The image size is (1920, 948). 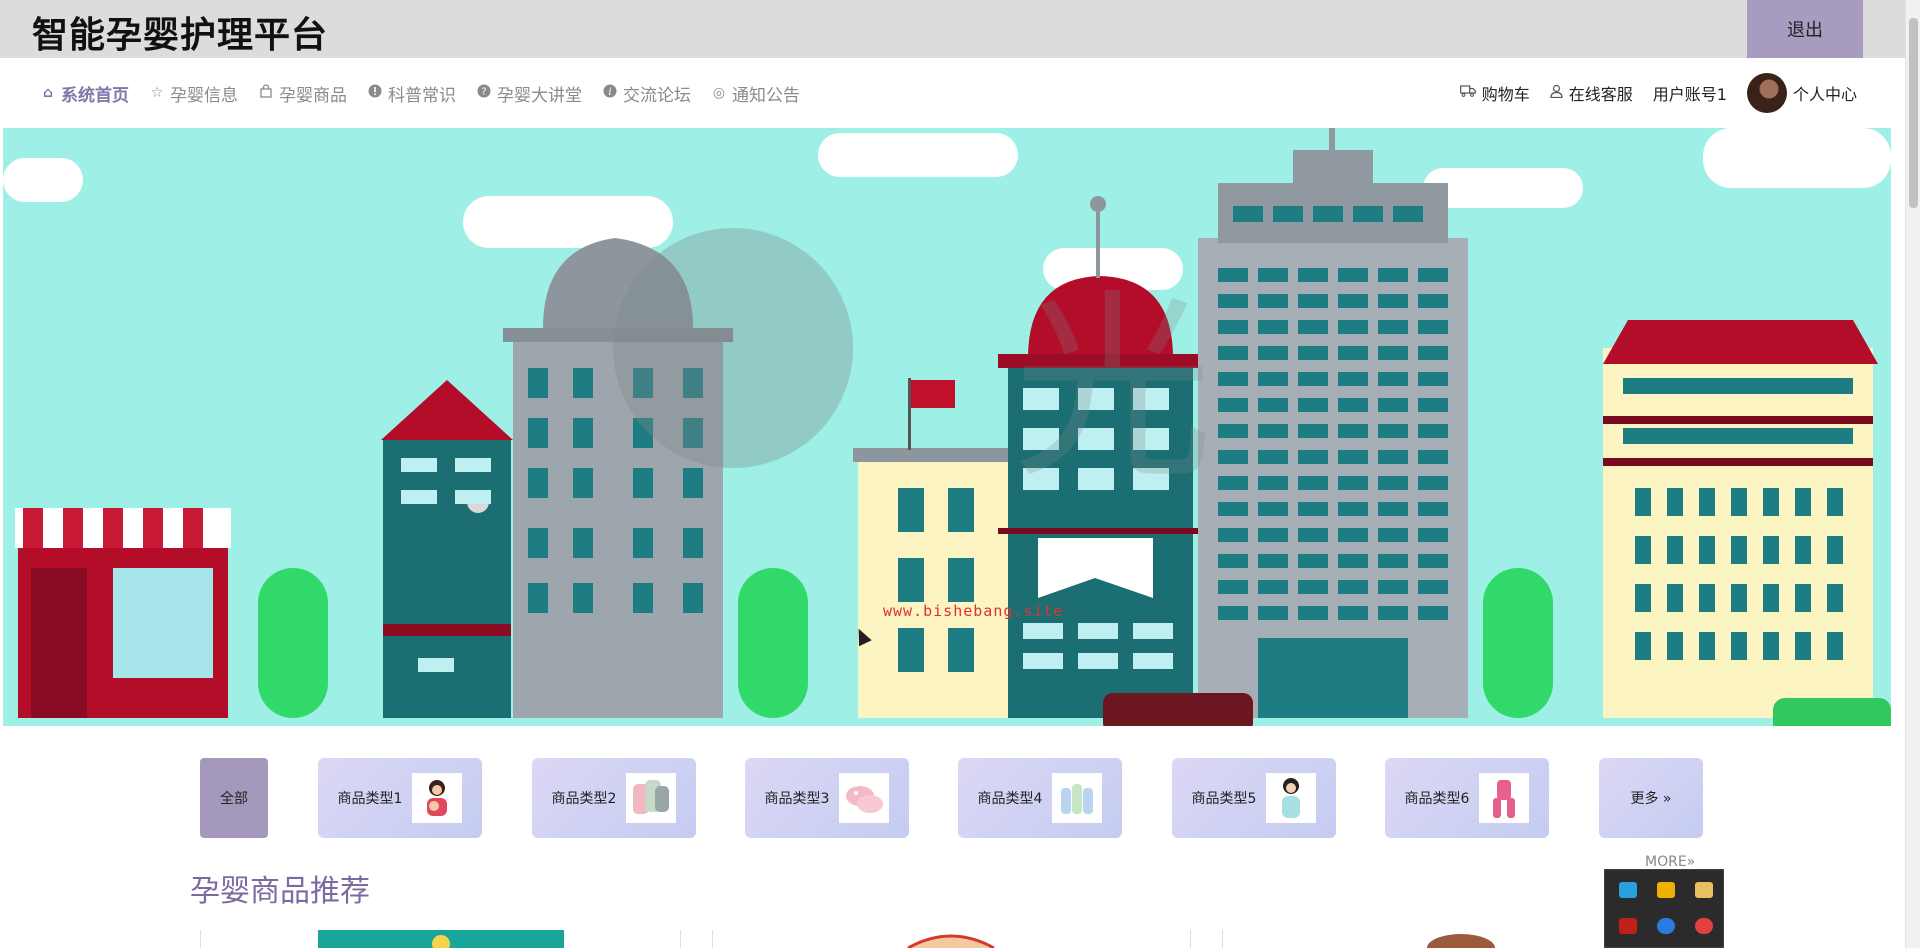 I want to click on cloud-icon, so click(x=1666, y=926).